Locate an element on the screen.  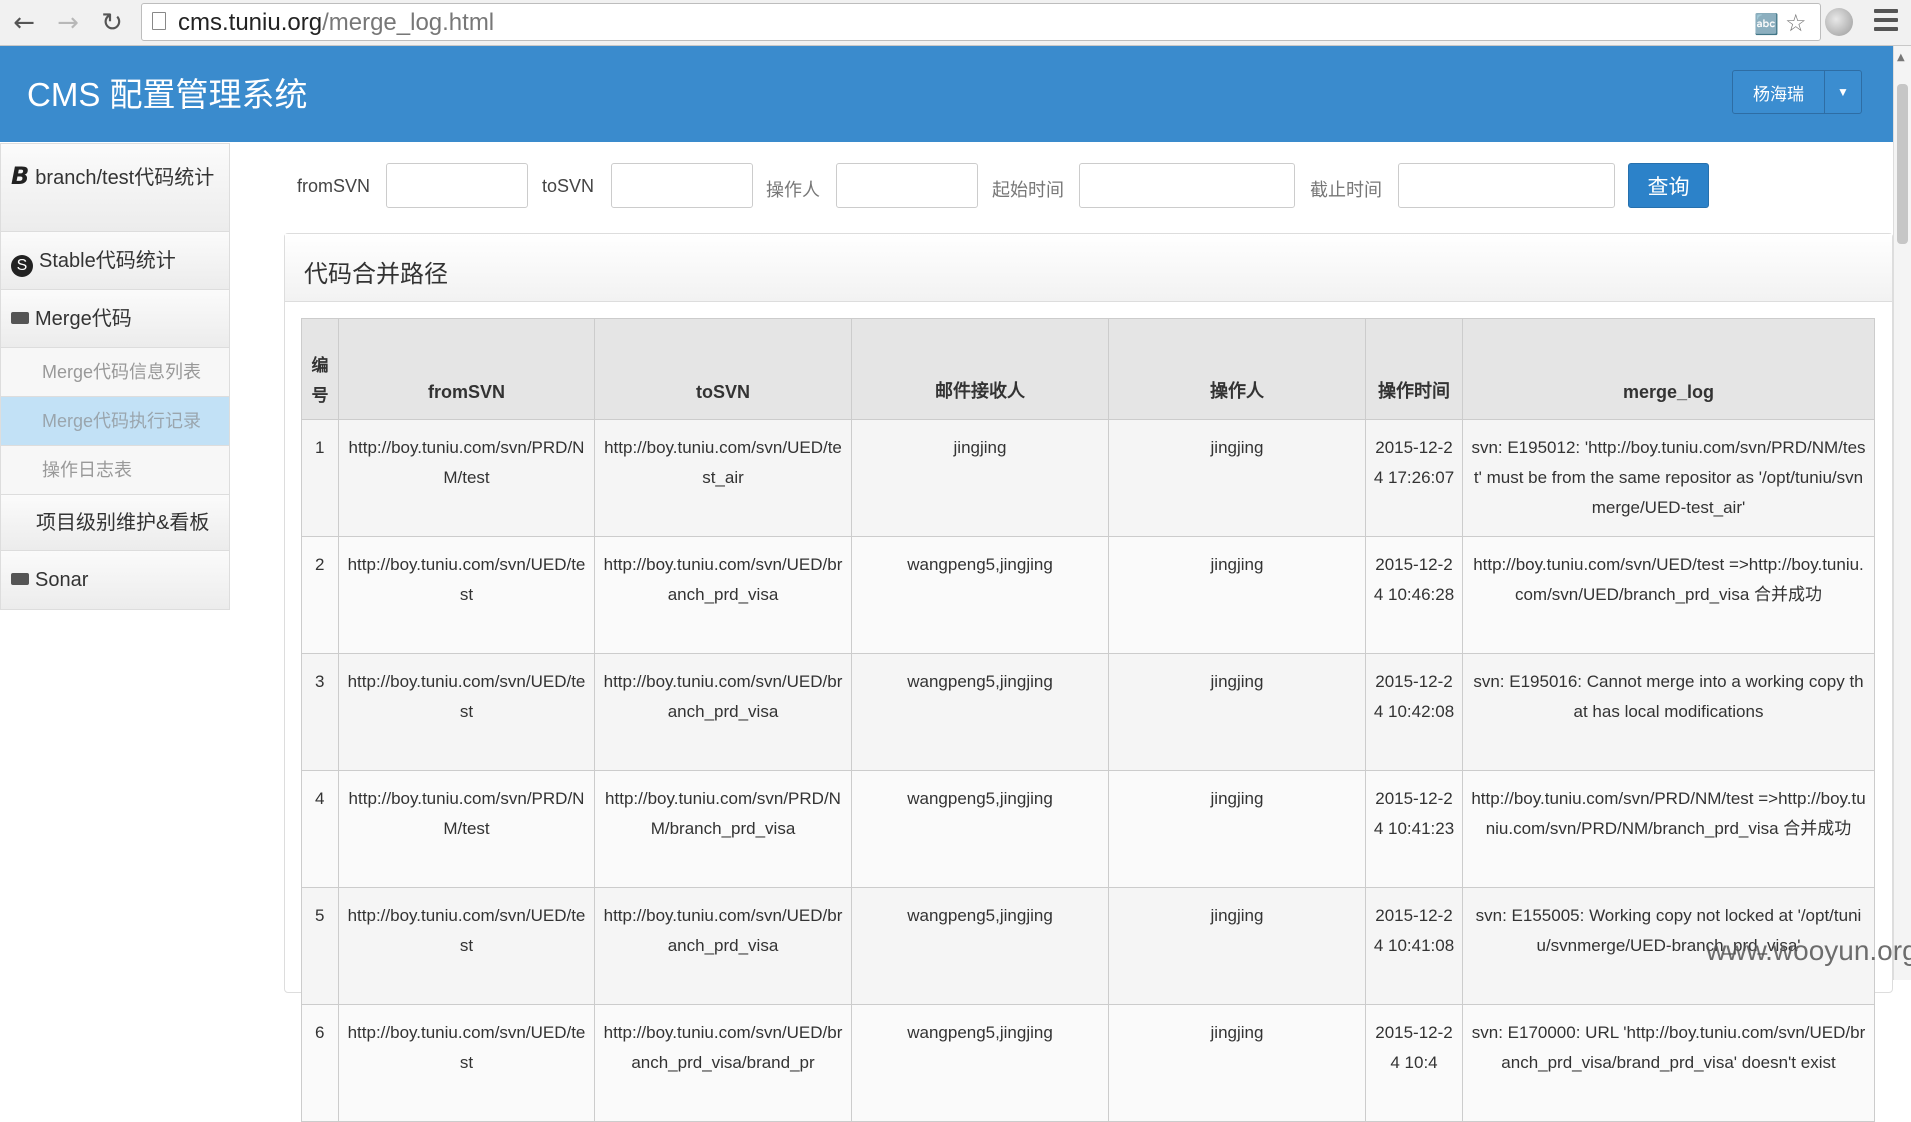
sidebar-item-project-level: 项目级别维护&看板 is located at coordinates (115, 523).